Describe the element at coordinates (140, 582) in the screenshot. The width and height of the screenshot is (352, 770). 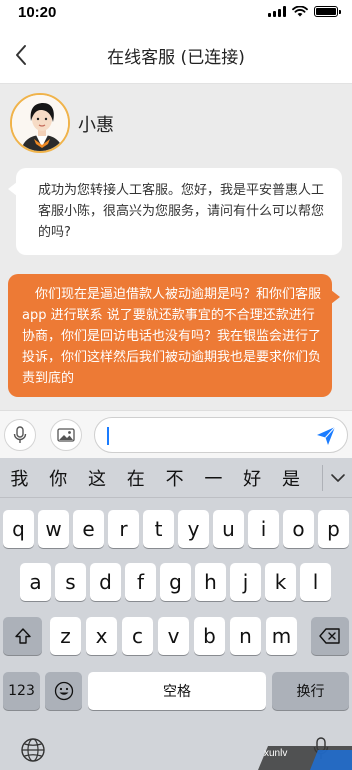
I see `key-f: f` at that location.